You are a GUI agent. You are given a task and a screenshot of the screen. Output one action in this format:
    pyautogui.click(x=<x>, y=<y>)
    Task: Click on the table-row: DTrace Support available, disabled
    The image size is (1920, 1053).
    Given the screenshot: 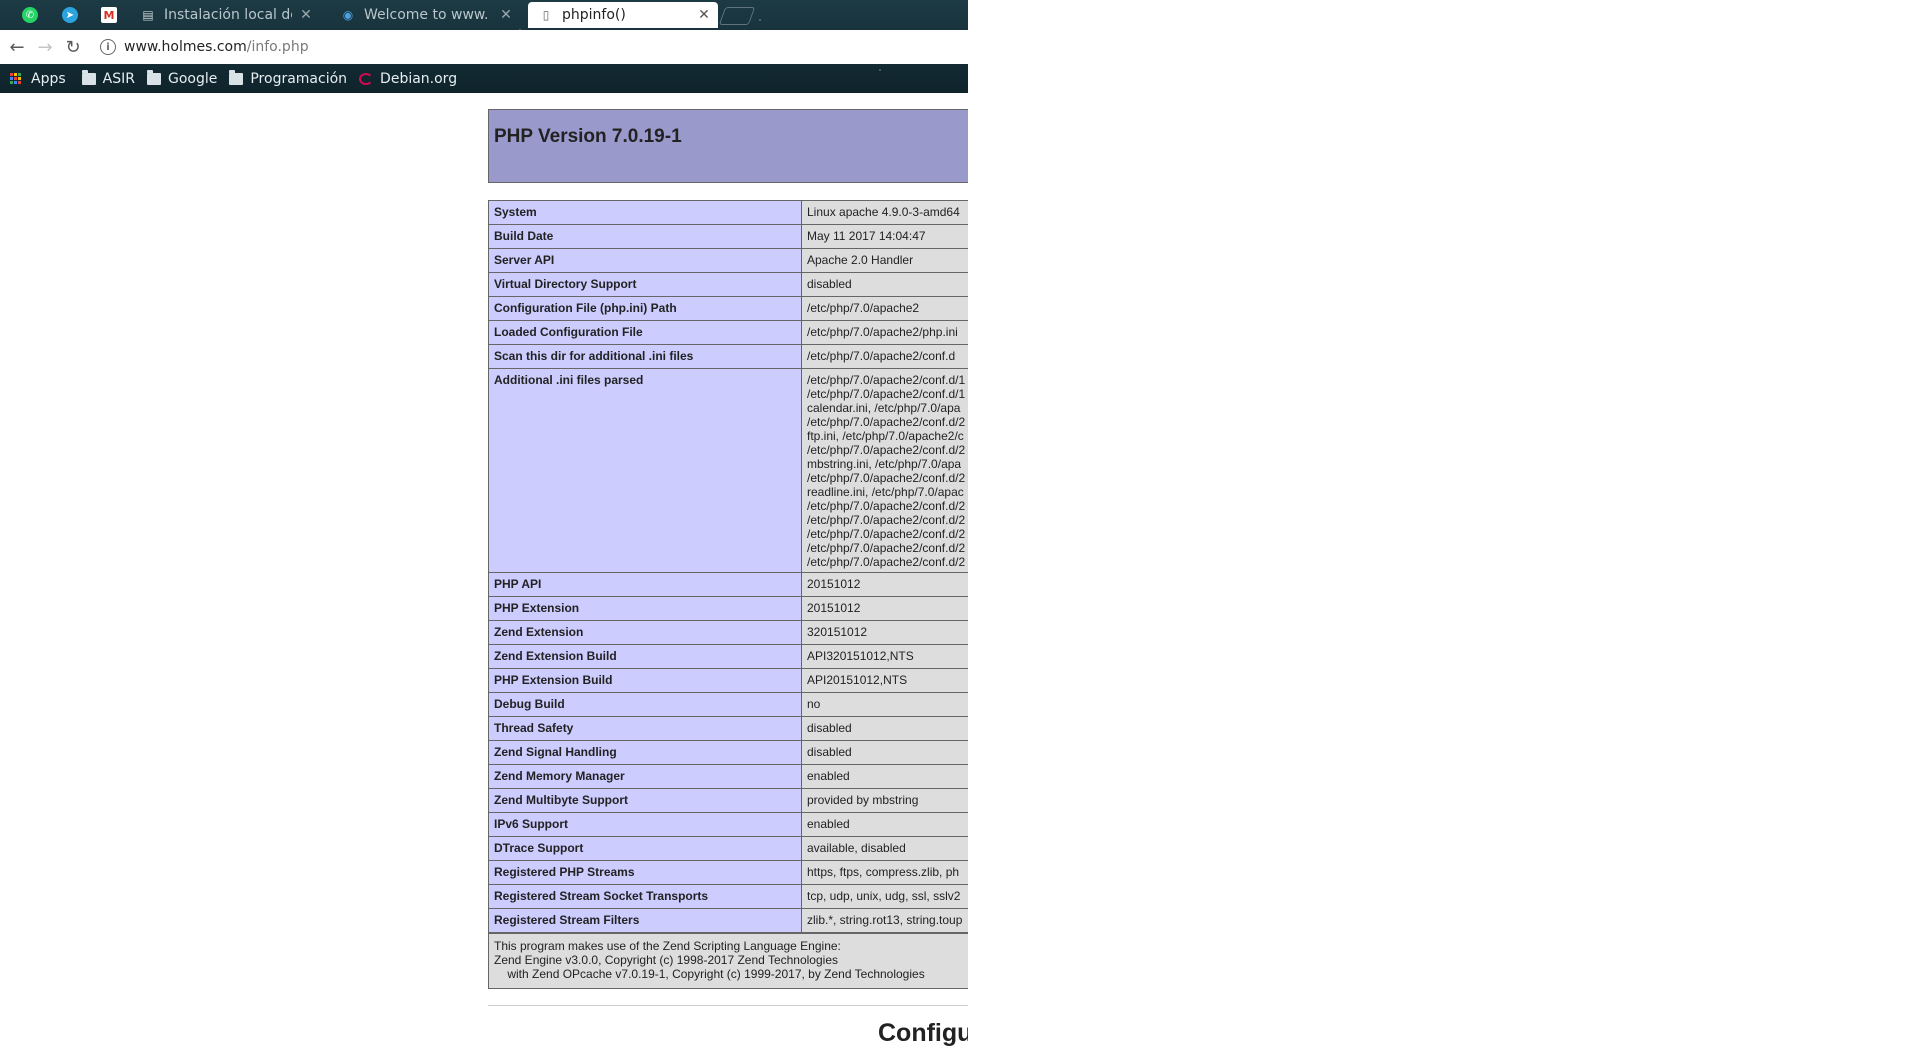 What is the action you would take?
    pyautogui.click(x=728, y=848)
    